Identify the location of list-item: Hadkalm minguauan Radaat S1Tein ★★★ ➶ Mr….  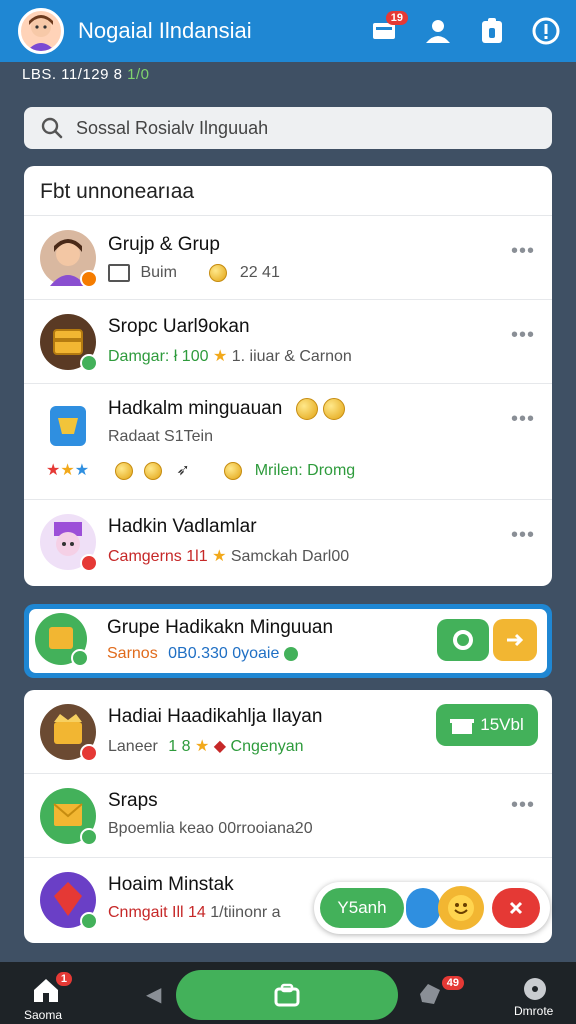
(288, 442).